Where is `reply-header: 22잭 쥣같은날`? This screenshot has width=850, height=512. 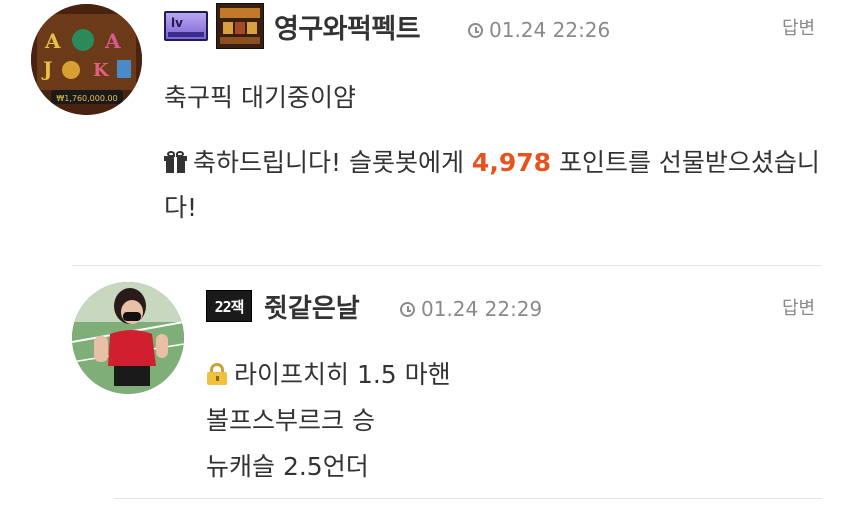
reply-header: 22잭 쥣같은날 is located at coordinates (283, 306).